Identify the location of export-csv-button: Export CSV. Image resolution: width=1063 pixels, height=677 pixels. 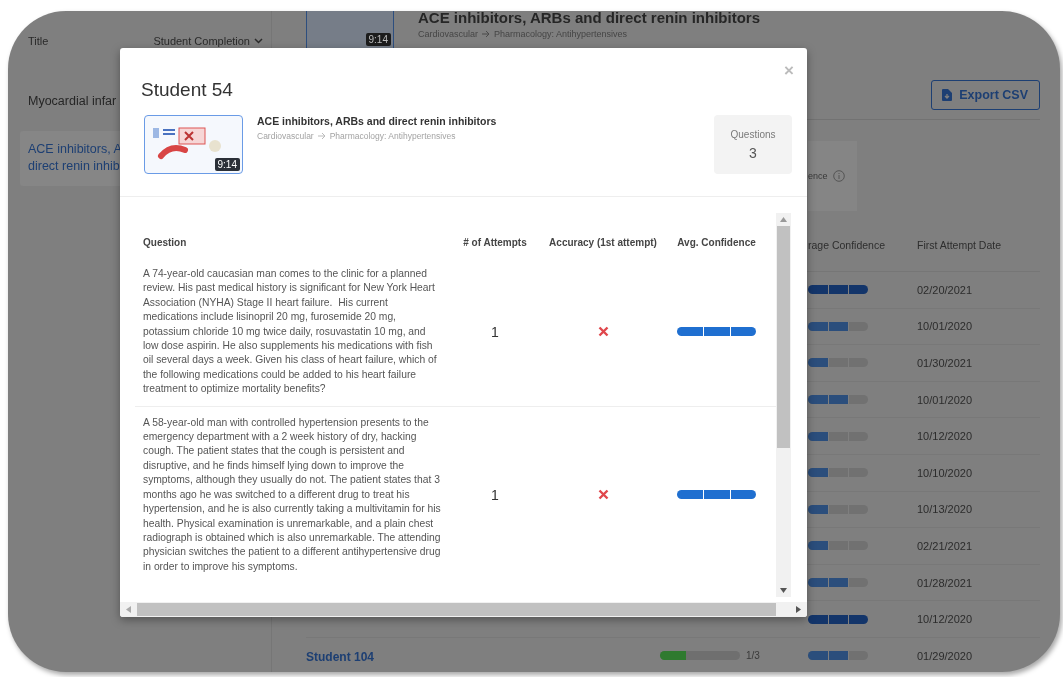
(985, 95).